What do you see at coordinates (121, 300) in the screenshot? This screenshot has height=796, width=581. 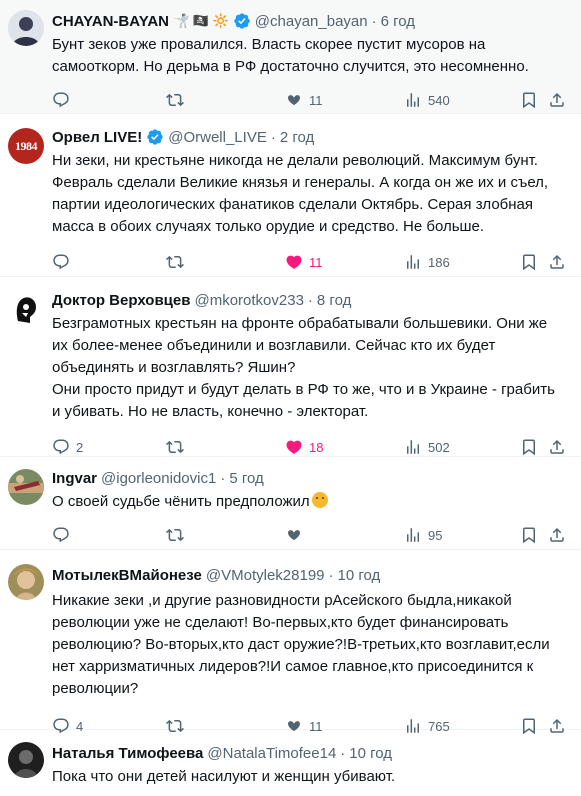 I see `author-name: Доктор Верховцев` at bounding box center [121, 300].